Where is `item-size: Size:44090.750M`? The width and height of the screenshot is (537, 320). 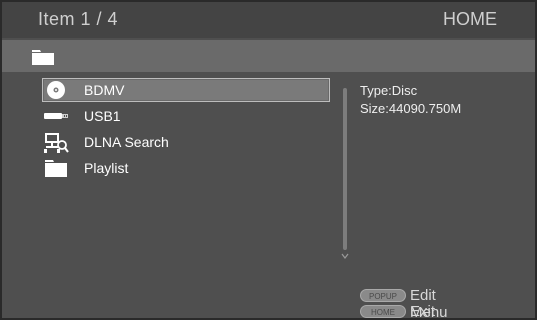
item-size: Size:44090.750M is located at coordinates (411, 108).